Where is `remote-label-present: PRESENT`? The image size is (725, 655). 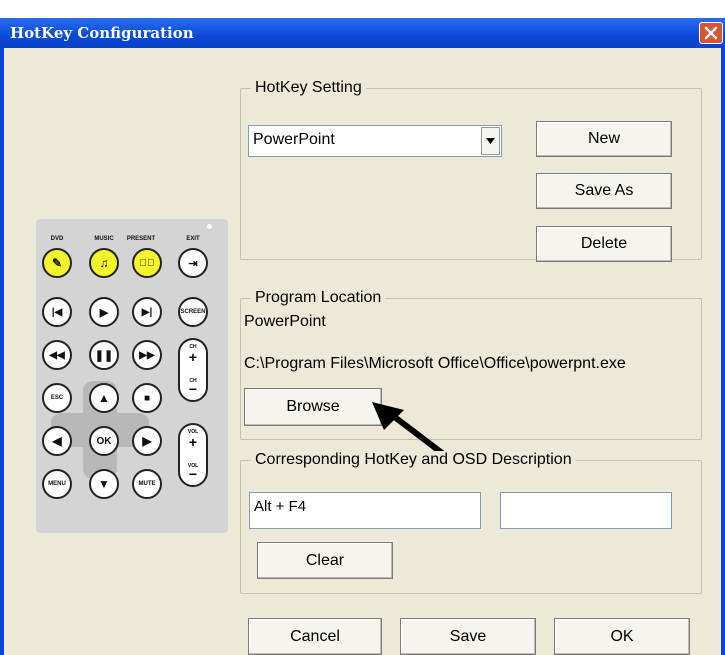
remote-label-present: PRESENT is located at coordinates (141, 239).